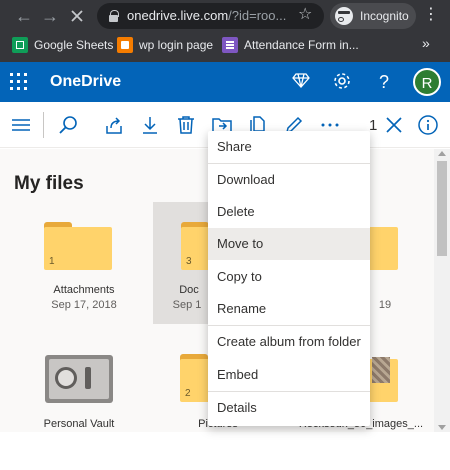 This screenshot has height=470, width=450. Describe the element at coordinates (79, 379) in the screenshot. I see `personal-vault-icon` at that location.